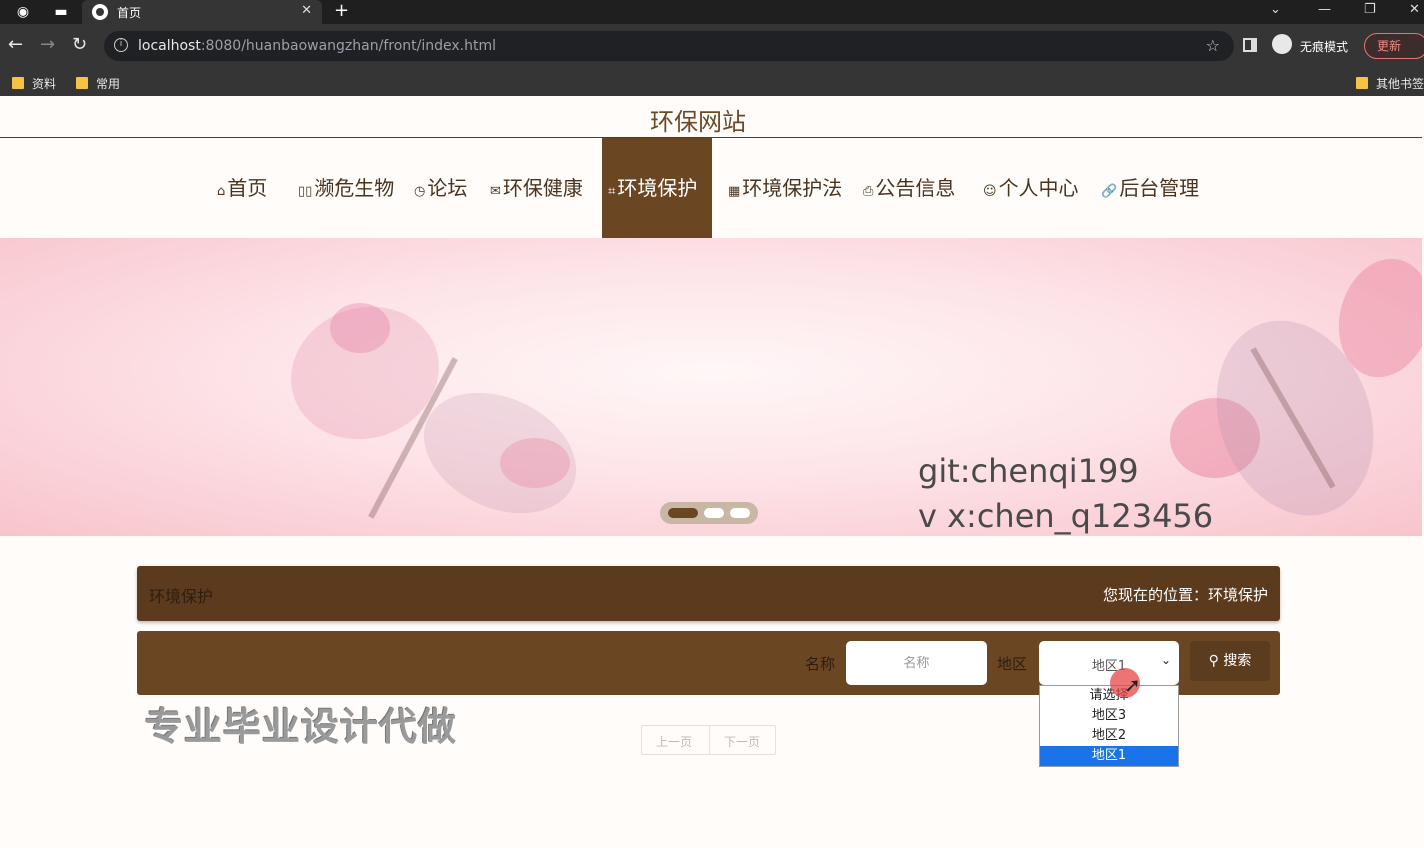  Describe the element at coordinates (79, 45) in the screenshot. I see `reload-icon: ↻` at that location.